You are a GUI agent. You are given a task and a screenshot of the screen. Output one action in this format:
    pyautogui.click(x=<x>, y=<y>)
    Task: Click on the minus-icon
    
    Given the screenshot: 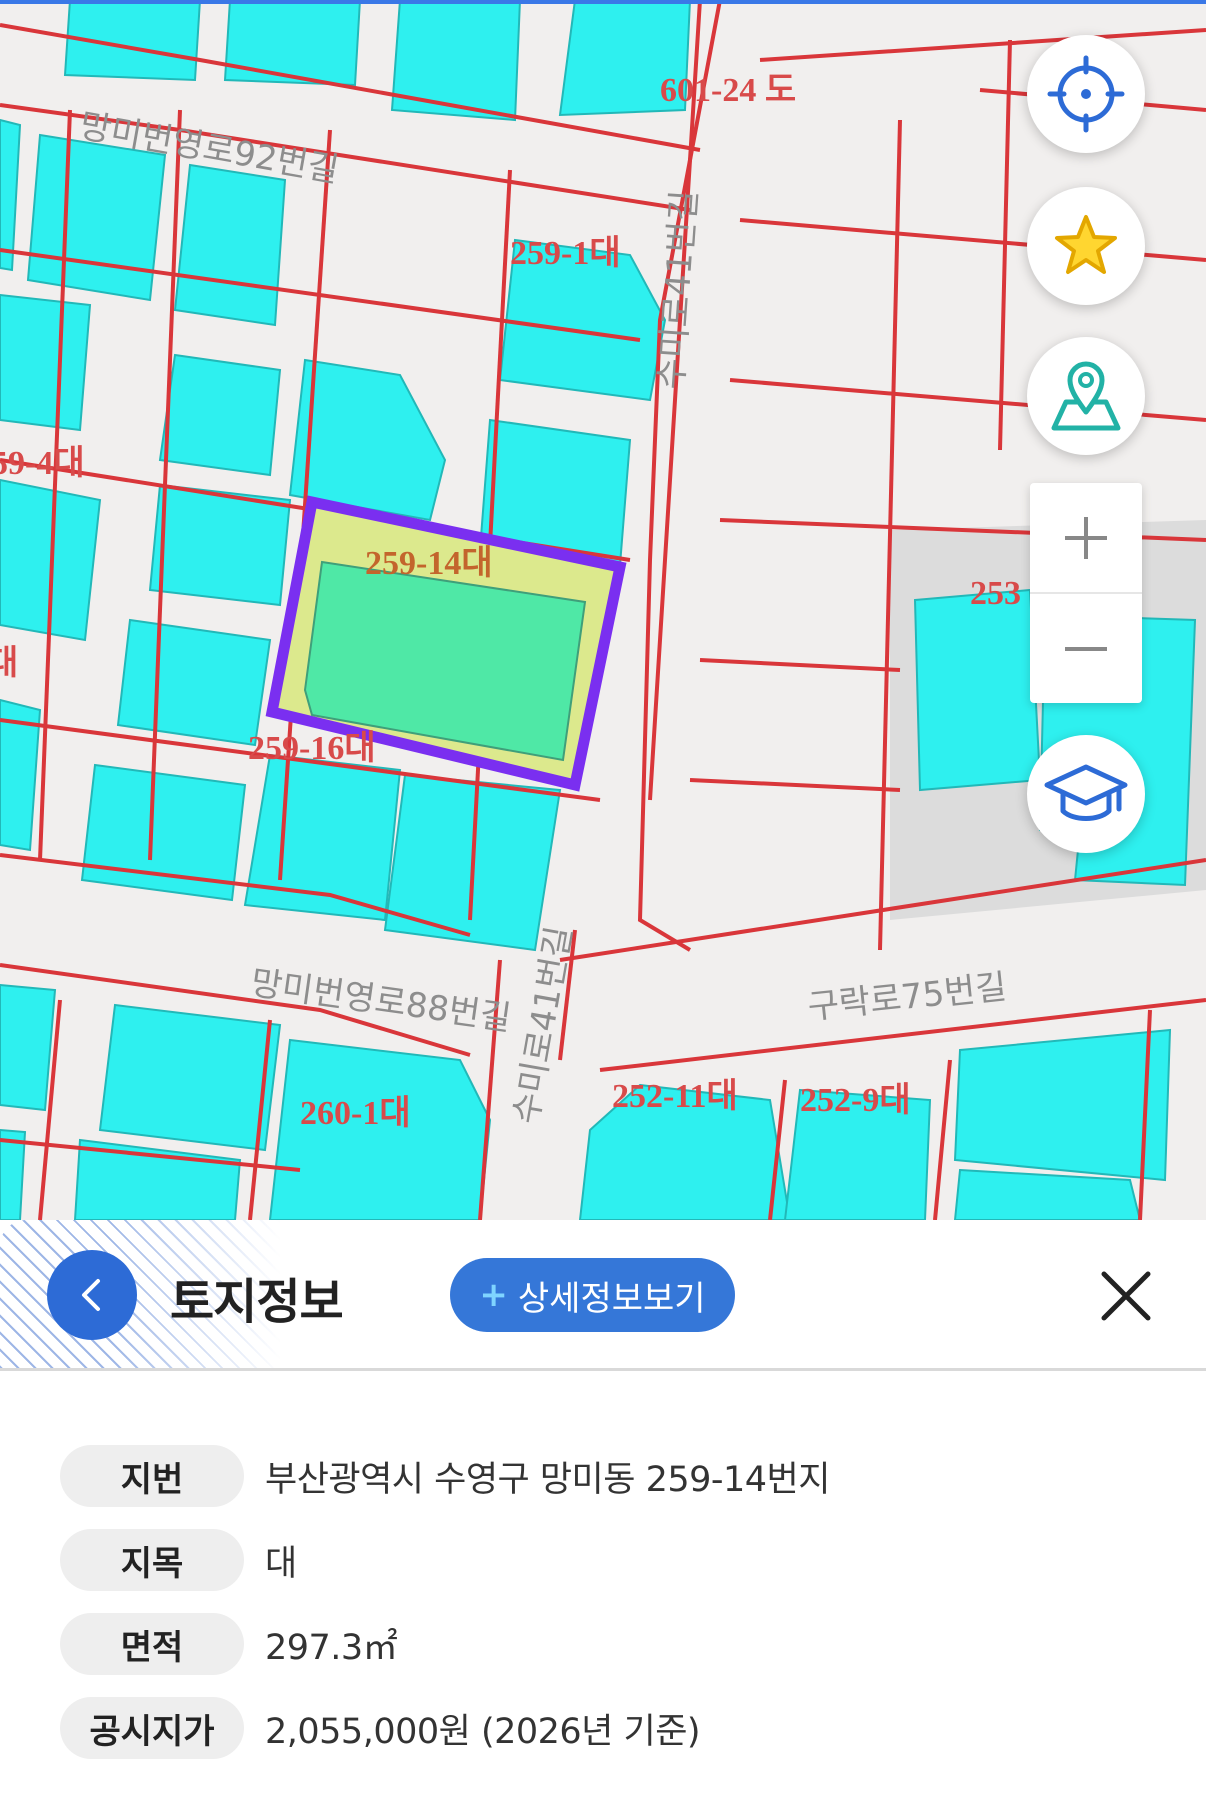 What is the action you would take?
    pyautogui.click(x=1086, y=648)
    